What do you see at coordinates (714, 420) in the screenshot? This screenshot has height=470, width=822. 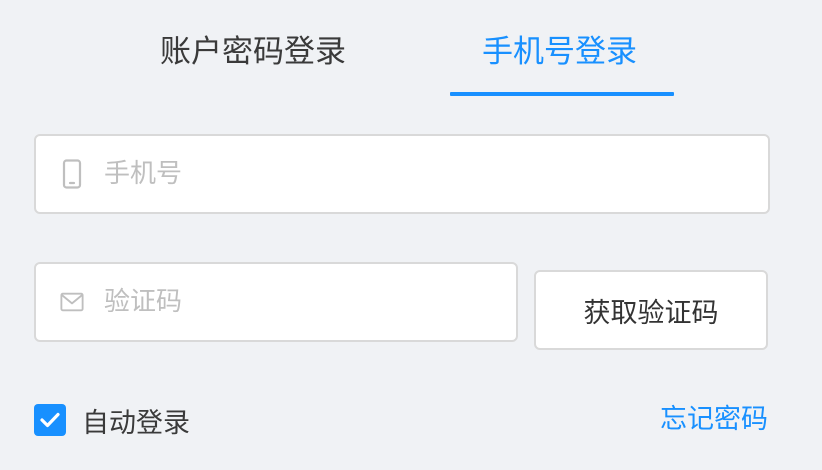 I see `forgot-password-link: 忘记密码` at bounding box center [714, 420].